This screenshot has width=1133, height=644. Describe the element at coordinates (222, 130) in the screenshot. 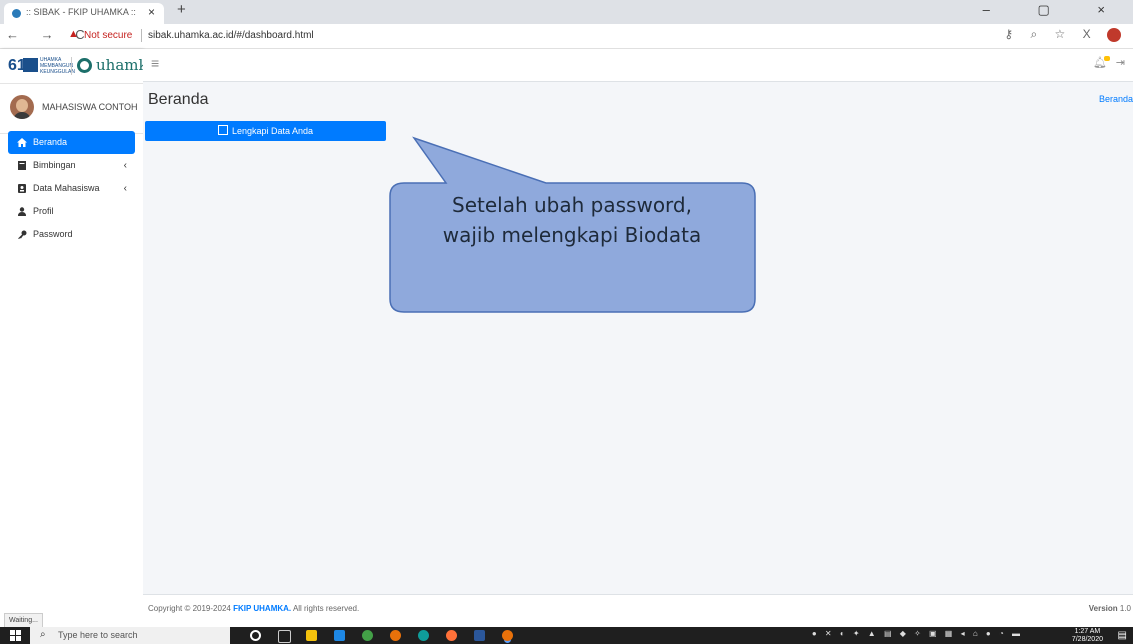

I see `edit-icon` at that location.